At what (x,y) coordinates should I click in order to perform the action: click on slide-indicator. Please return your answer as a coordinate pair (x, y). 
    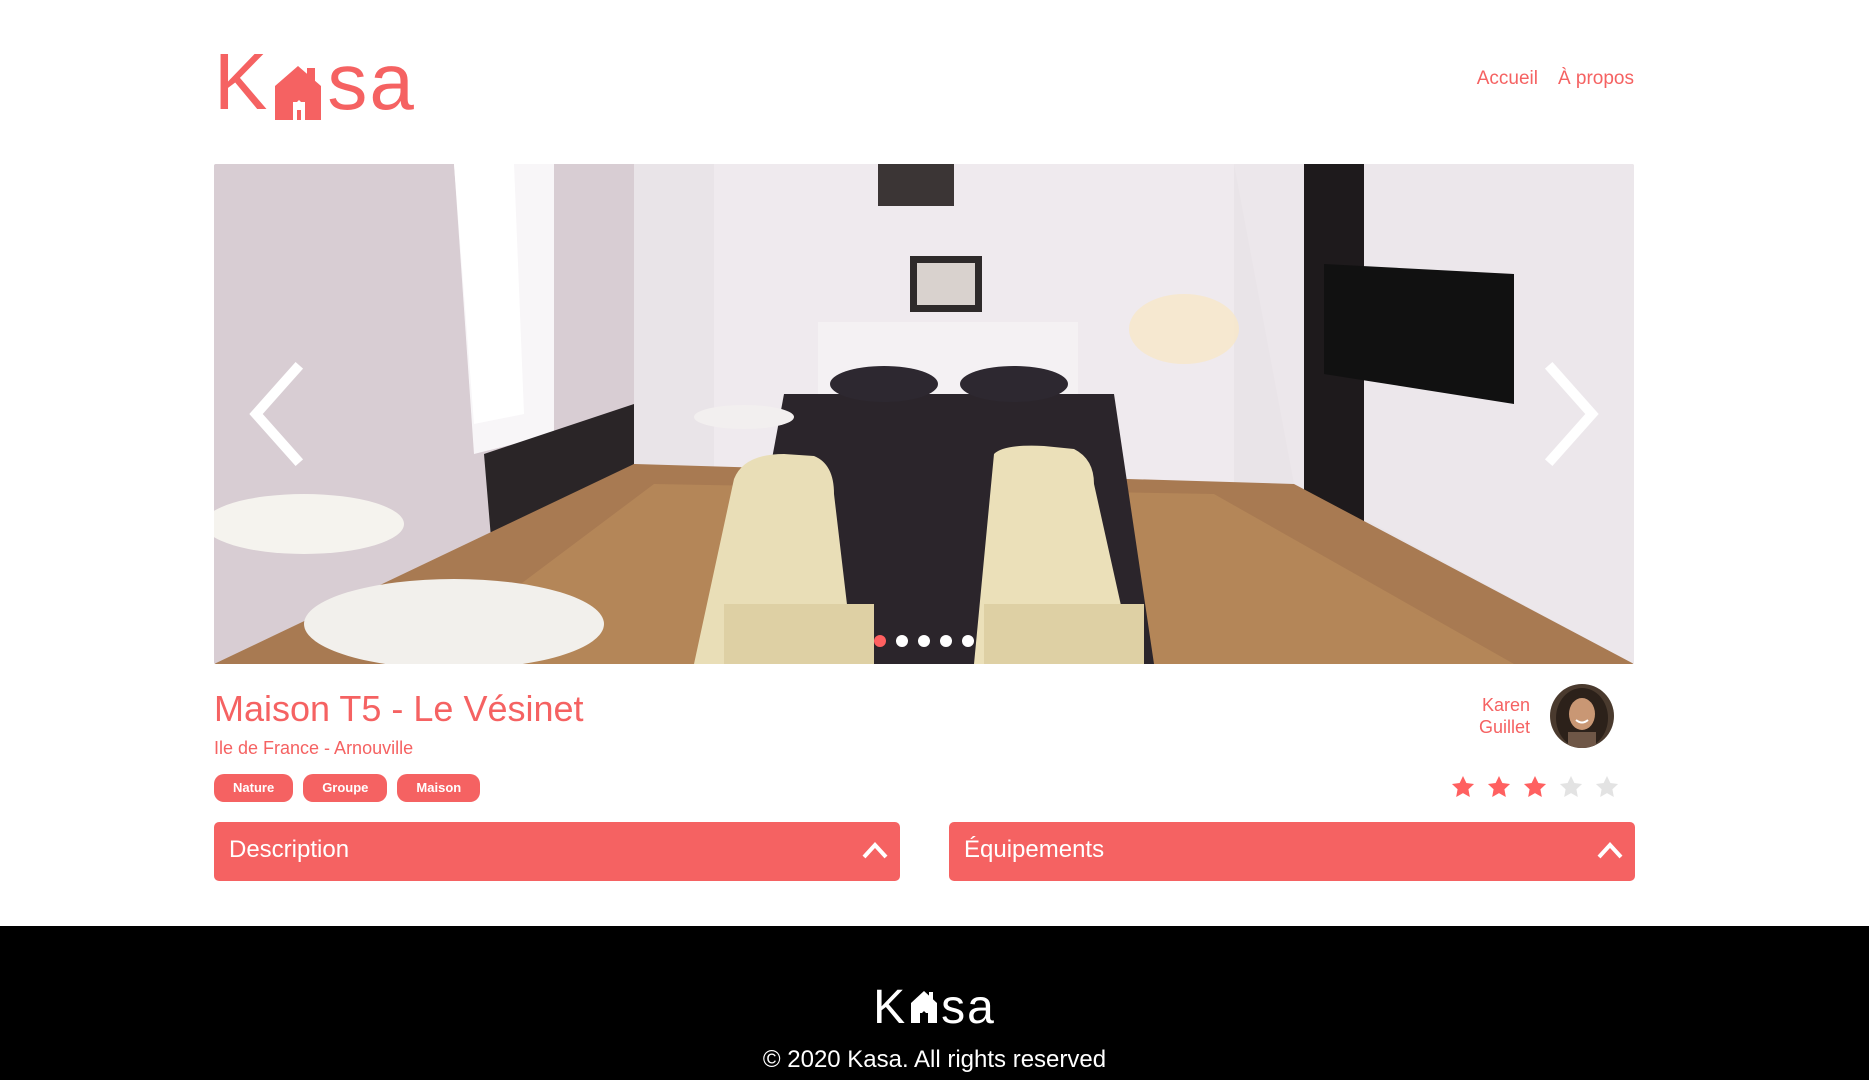
    Looking at the image, I should click on (924, 641).